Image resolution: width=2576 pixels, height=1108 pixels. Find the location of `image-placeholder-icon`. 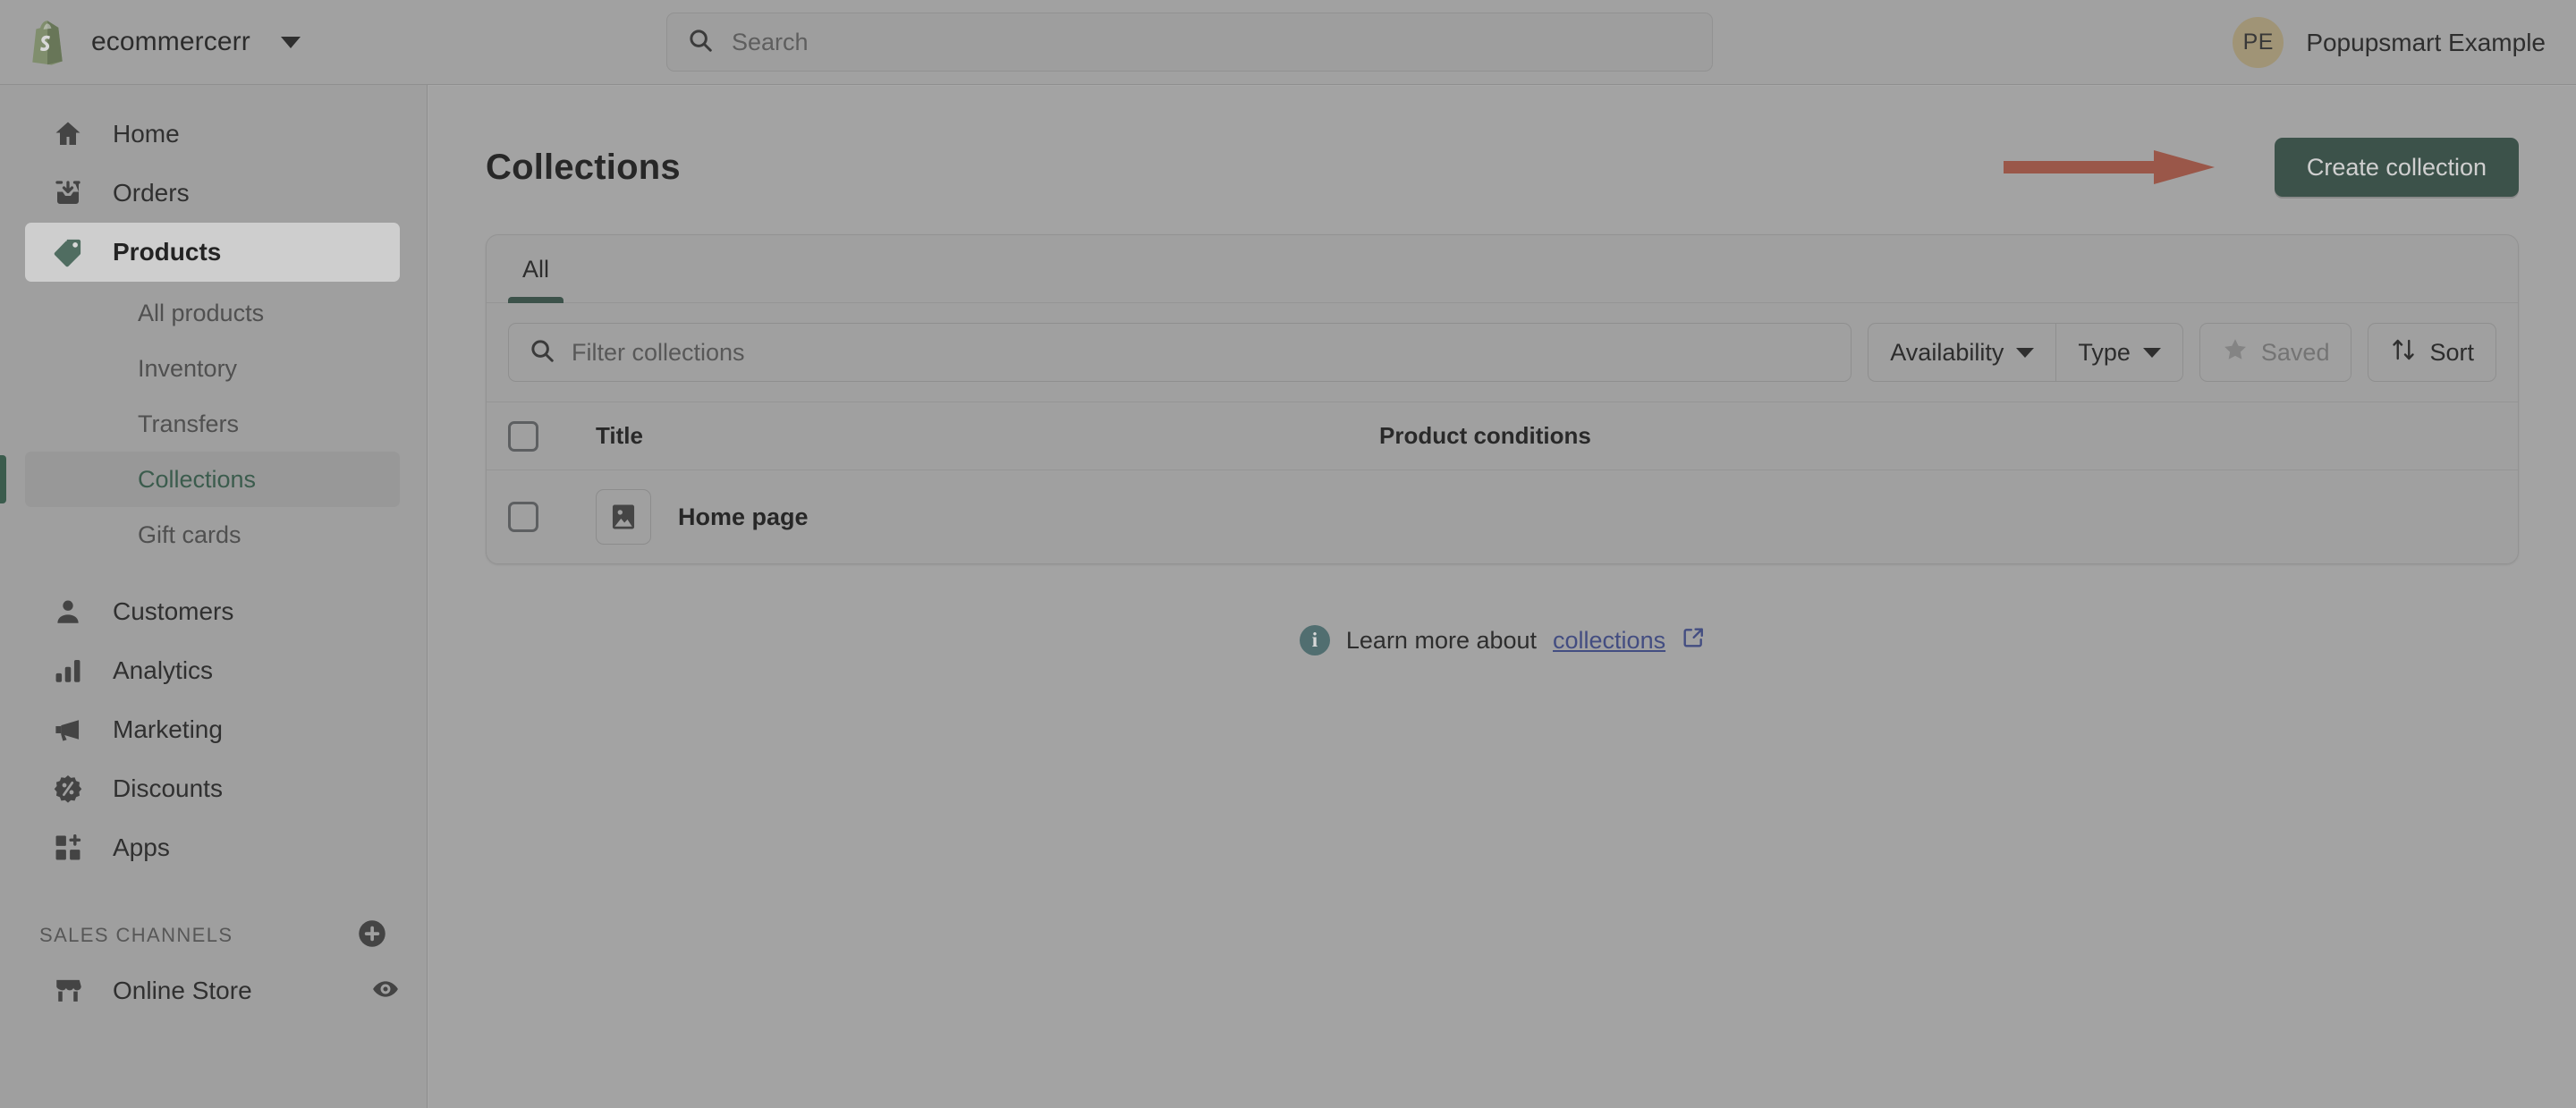

image-placeholder-icon is located at coordinates (623, 517).